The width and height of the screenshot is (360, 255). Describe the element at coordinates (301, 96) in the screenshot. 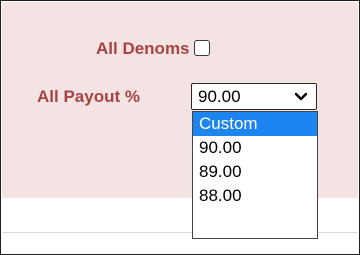

I see `chevron-down-icon` at that location.